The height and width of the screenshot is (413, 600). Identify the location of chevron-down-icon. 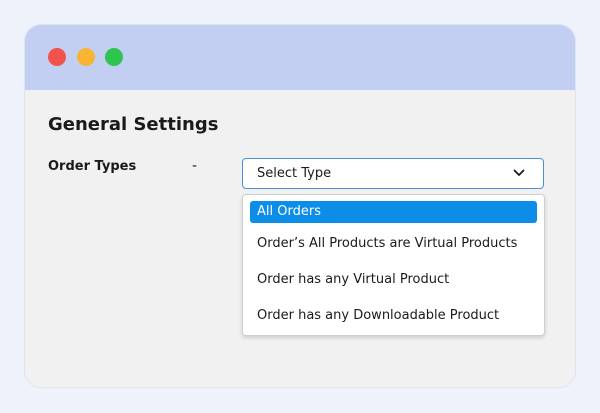
(519, 172).